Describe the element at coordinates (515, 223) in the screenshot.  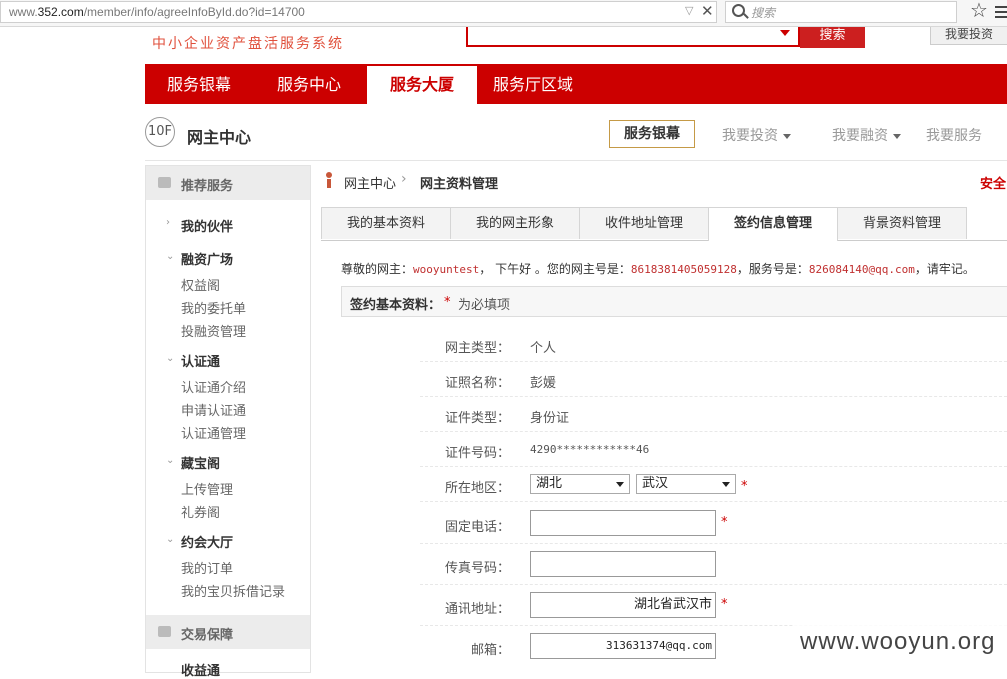
I see `tab-owner-image: 我的网主形象` at that location.